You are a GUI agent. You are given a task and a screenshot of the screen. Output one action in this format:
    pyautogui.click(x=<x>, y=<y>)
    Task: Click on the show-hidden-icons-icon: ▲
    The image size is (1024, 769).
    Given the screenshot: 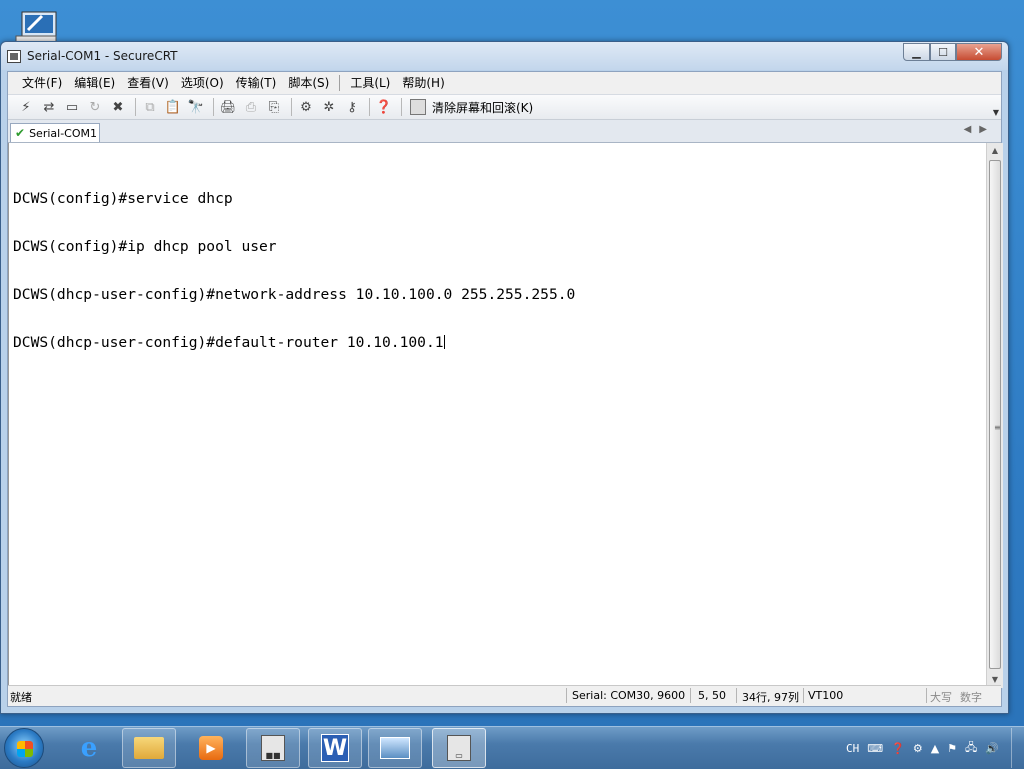 What is the action you would take?
    pyautogui.click(x=935, y=748)
    